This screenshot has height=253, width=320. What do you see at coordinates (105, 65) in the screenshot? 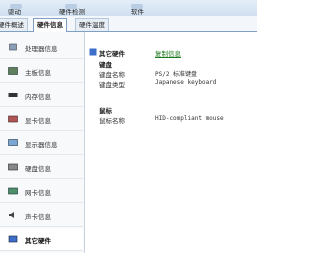
I see `keyboard-group-title: 键盘` at bounding box center [105, 65].